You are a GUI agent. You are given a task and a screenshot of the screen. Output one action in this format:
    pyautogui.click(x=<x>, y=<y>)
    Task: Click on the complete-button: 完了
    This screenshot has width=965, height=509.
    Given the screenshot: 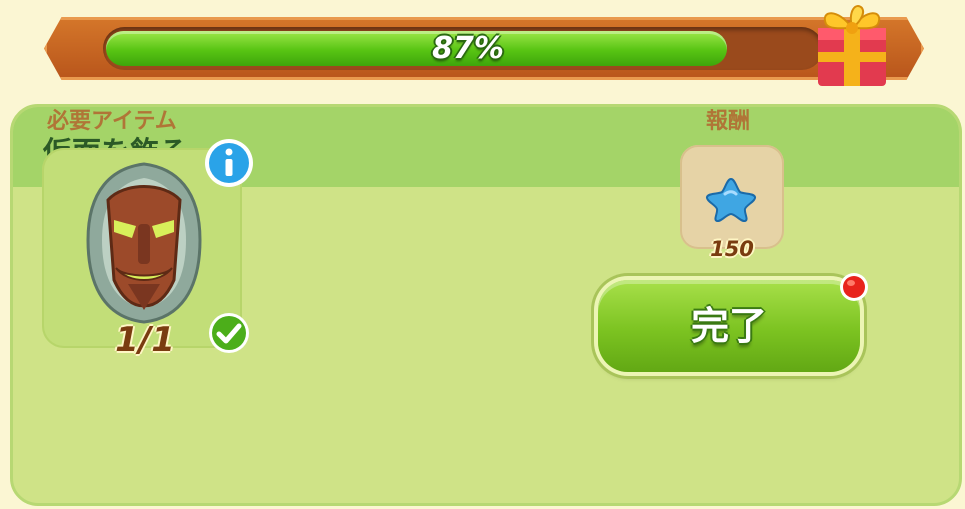 What is the action you would take?
    pyautogui.click(x=729, y=326)
    